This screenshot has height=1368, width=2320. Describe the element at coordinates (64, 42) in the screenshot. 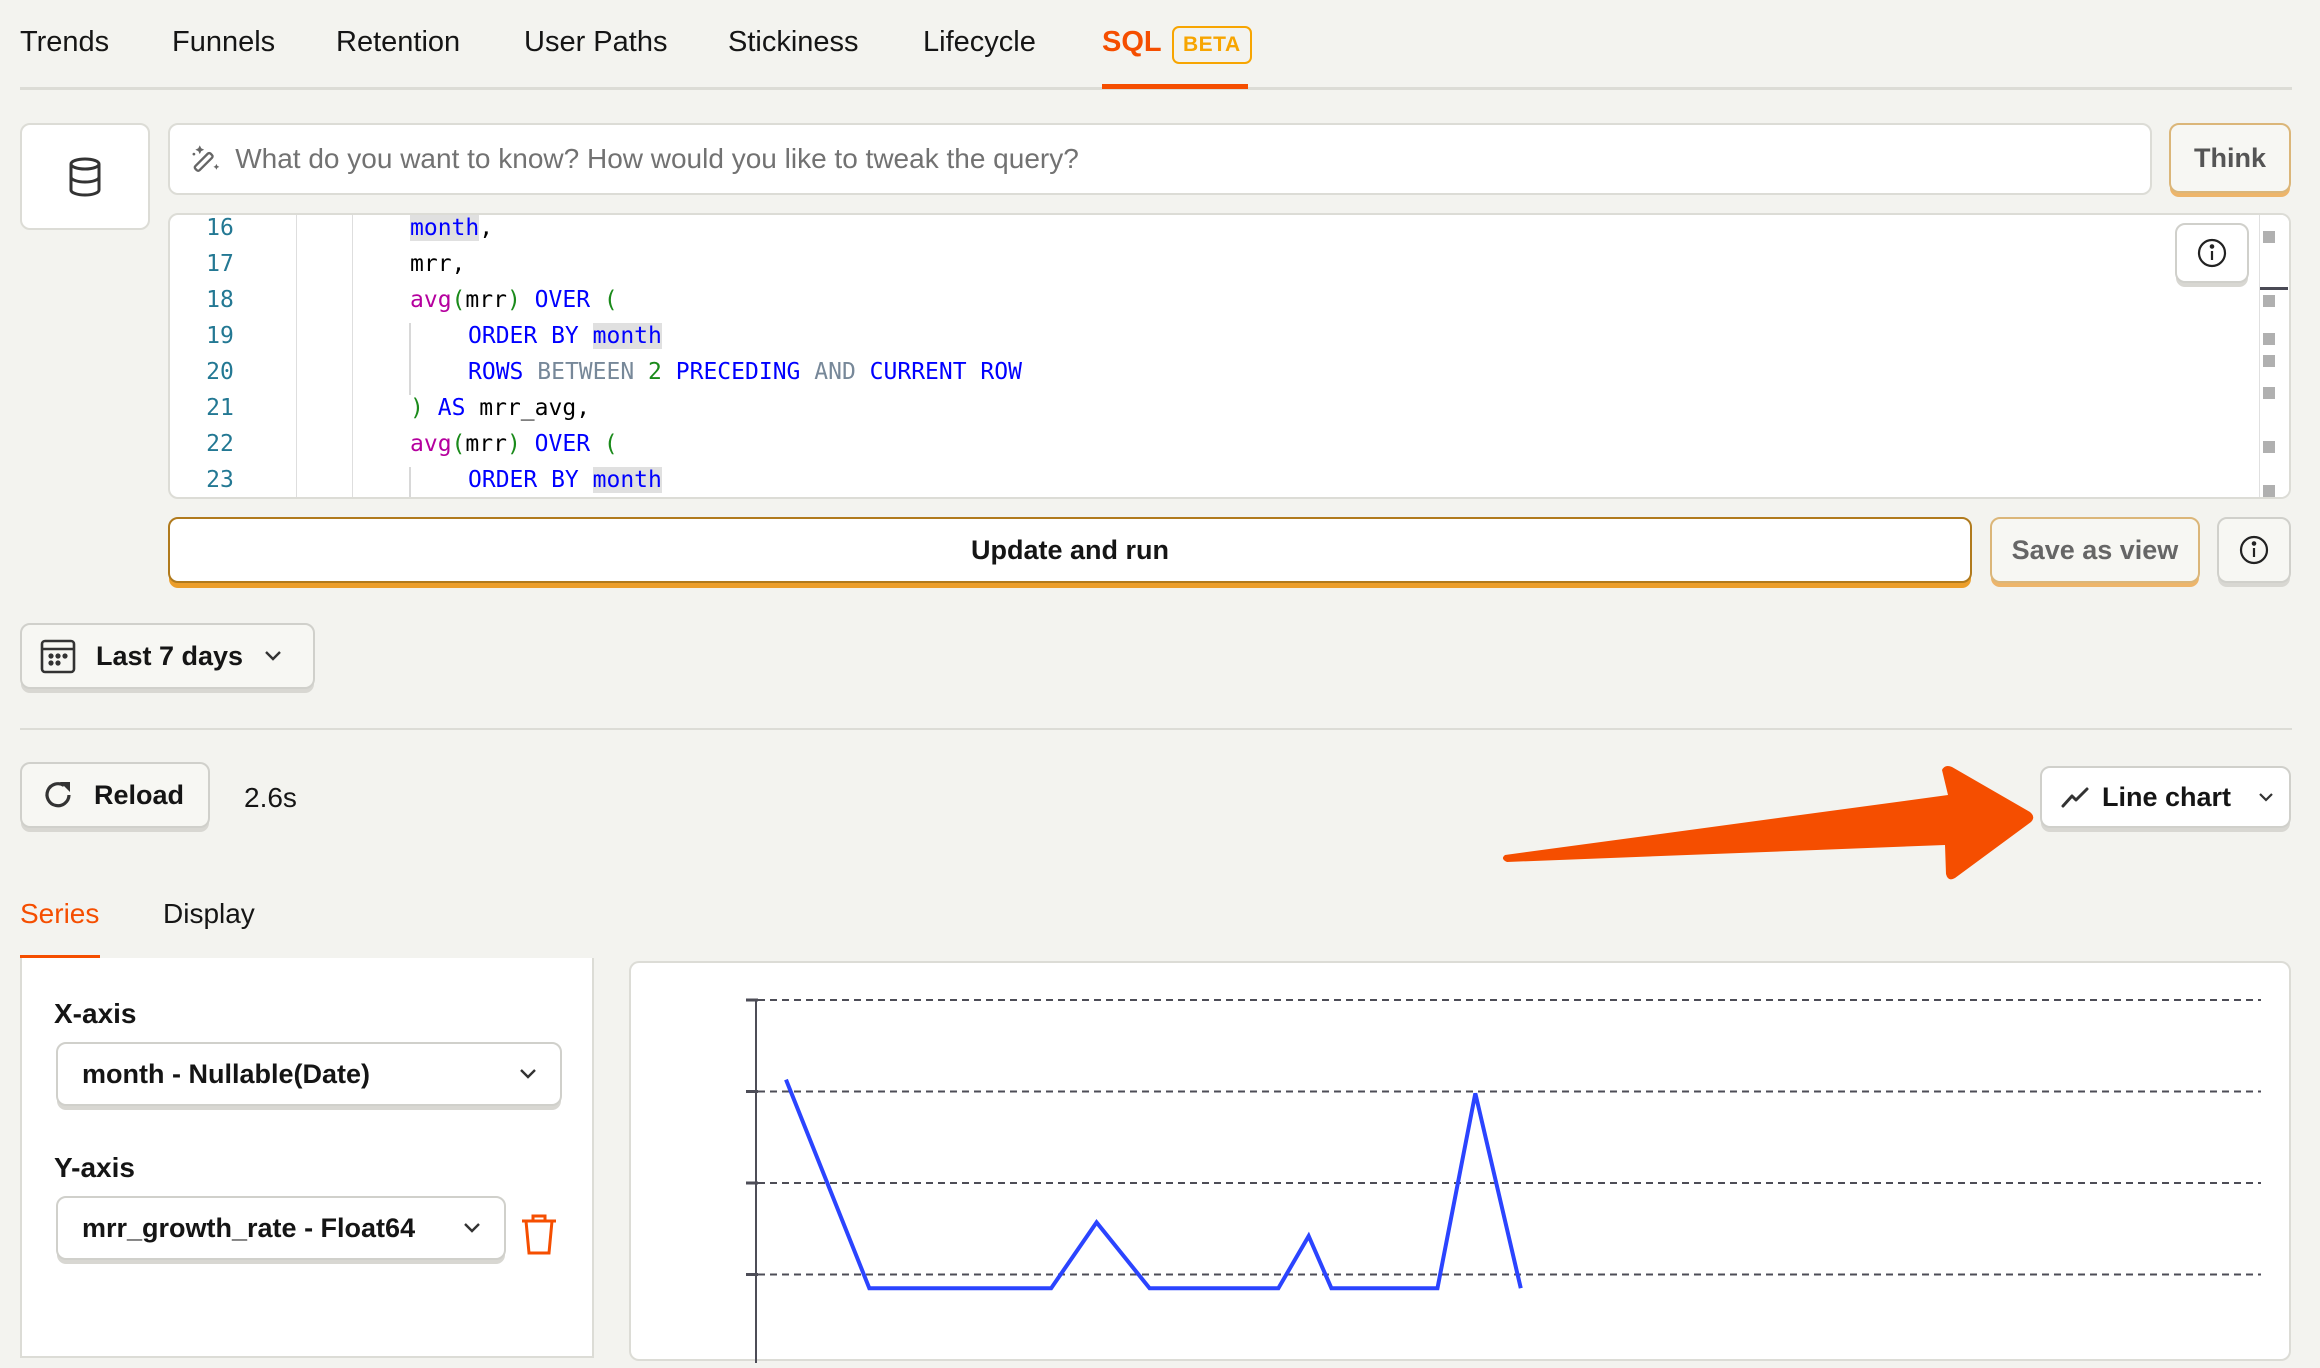

I see `tab-trends: Trends` at that location.